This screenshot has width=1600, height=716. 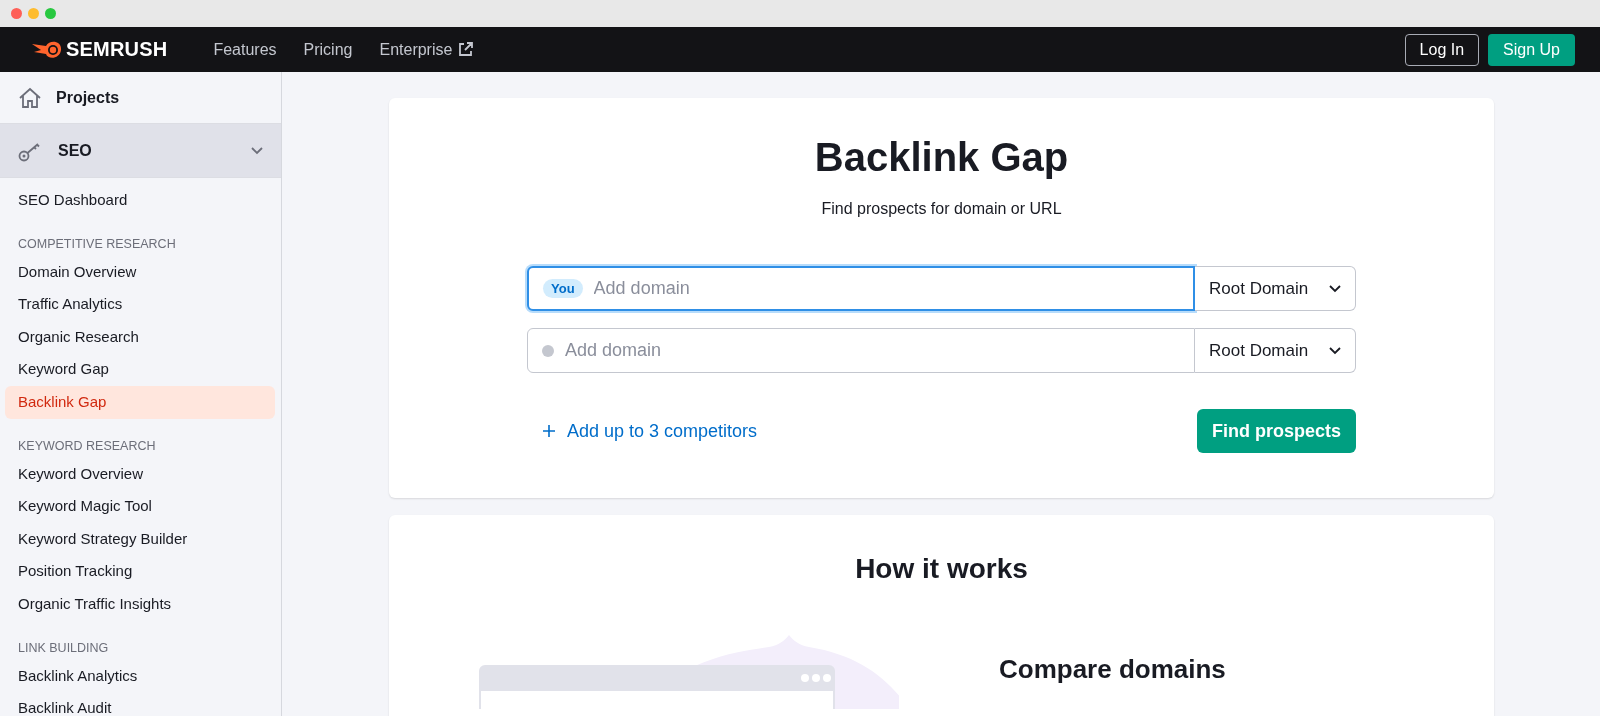 What do you see at coordinates (140, 200) in the screenshot?
I see `sidebar-item: SEO Dashboard` at bounding box center [140, 200].